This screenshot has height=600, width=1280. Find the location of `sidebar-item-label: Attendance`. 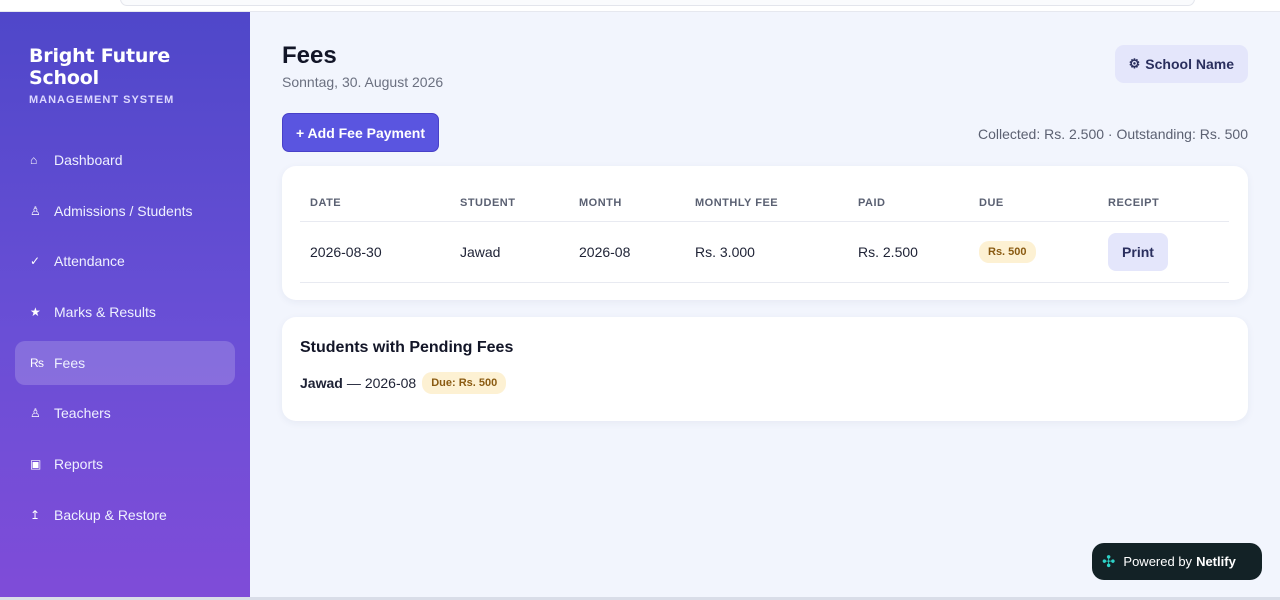

sidebar-item-label: Attendance is located at coordinates (89, 261).